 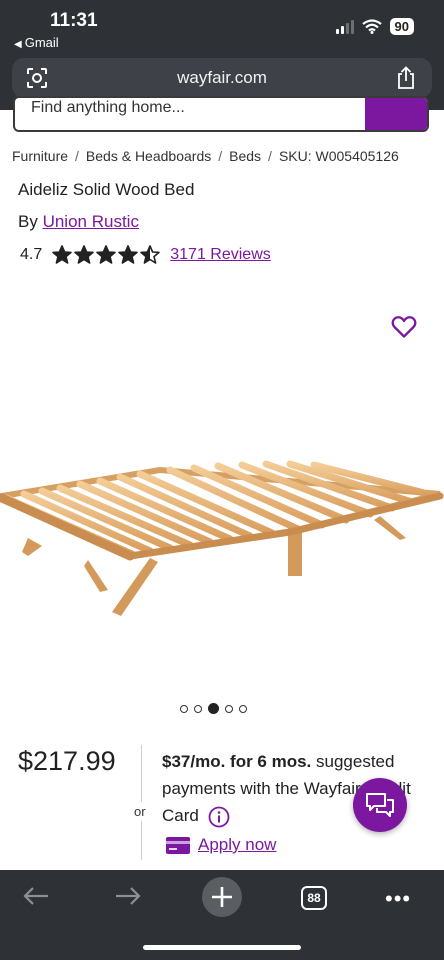 I want to click on back-to-app-link: ◀ Gmail, so click(x=36, y=42).